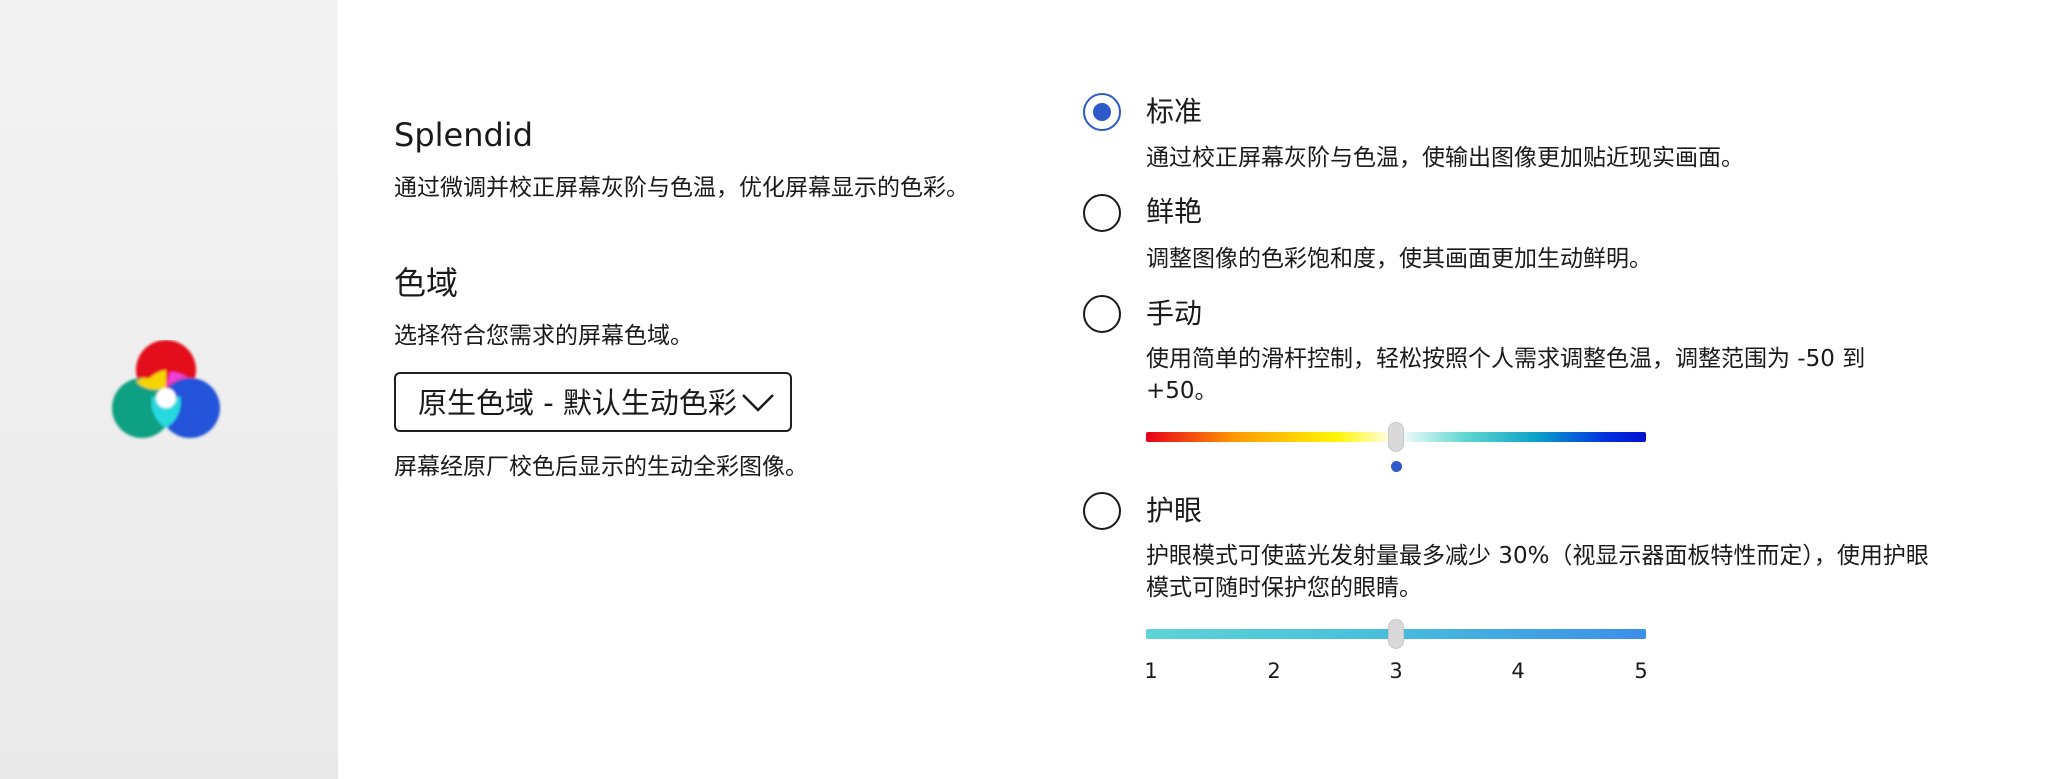  What do you see at coordinates (1274, 671) in the screenshot?
I see `eye-care-tick: 2` at bounding box center [1274, 671].